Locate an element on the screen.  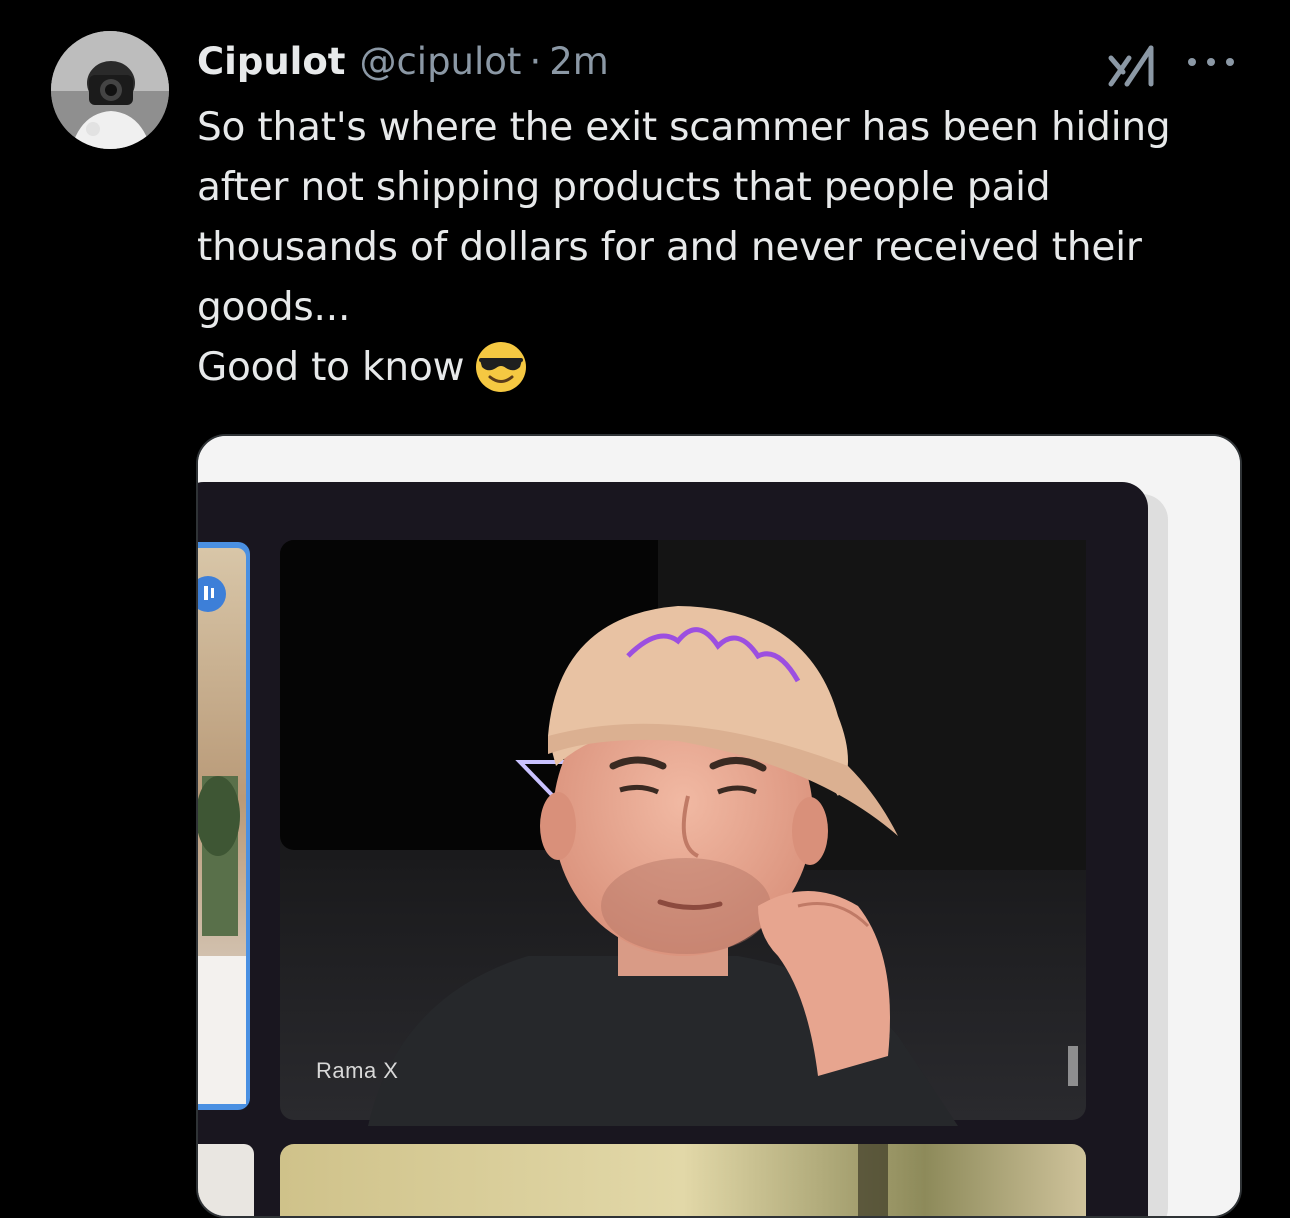
author-display-name: Cipulot is located at coordinates (271, 62).